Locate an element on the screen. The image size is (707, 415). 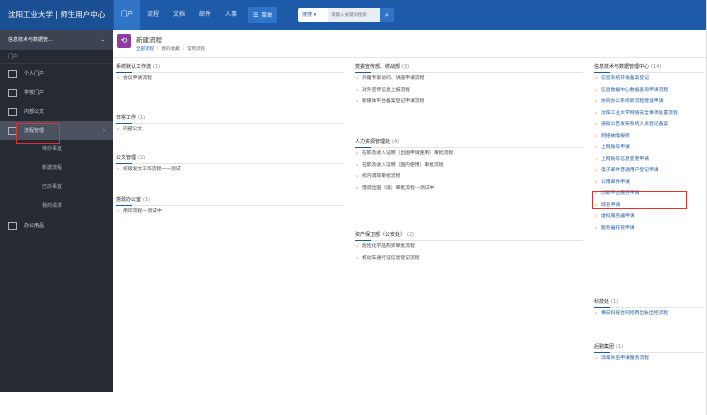
workflow-link: 虚拟服务器申请 is located at coordinates (649, 217).